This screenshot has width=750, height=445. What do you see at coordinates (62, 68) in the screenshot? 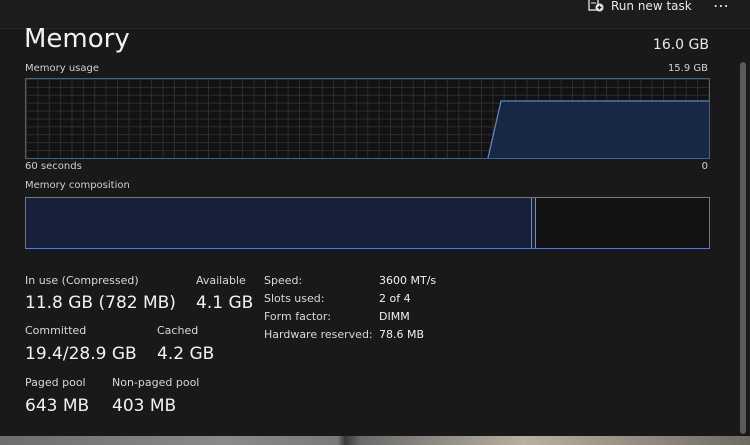
I see `memory-usage-label: Memory usage` at bounding box center [62, 68].